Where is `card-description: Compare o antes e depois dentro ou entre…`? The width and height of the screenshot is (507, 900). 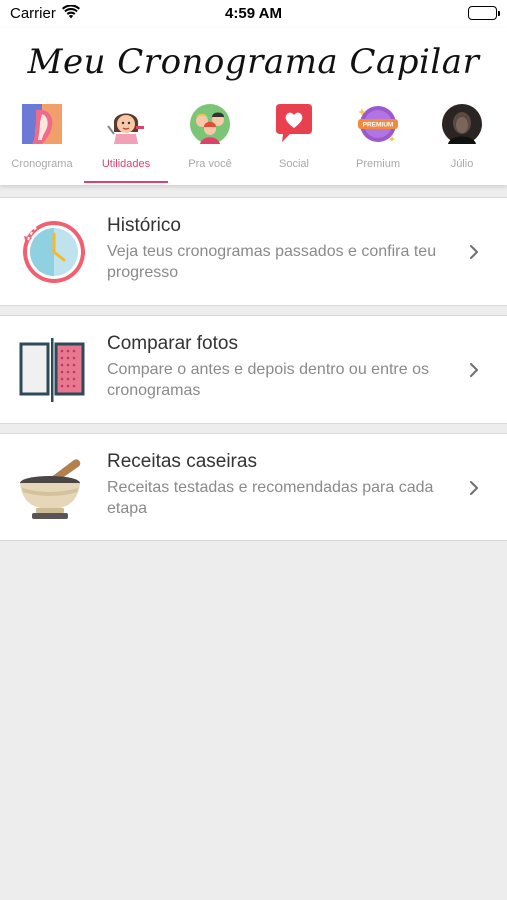 card-description: Compare o antes e depois dentro ou entre… is located at coordinates (268, 380).